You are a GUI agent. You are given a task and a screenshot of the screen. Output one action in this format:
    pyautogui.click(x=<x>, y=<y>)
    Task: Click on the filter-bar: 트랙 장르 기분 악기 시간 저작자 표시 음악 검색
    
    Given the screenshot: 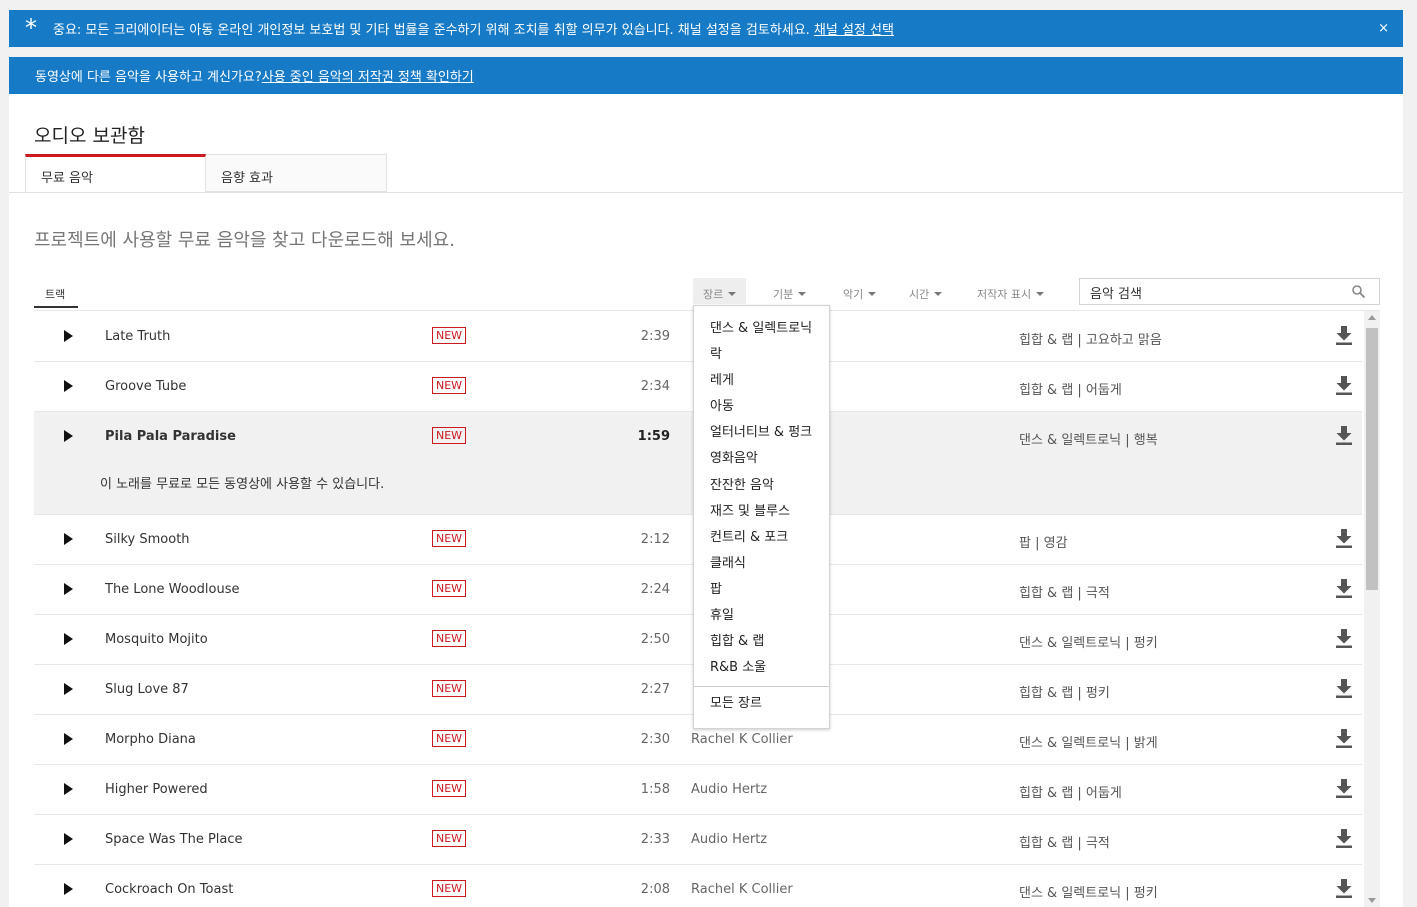 What is the action you would take?
    pyautogui.click(x=707, y=294)
    